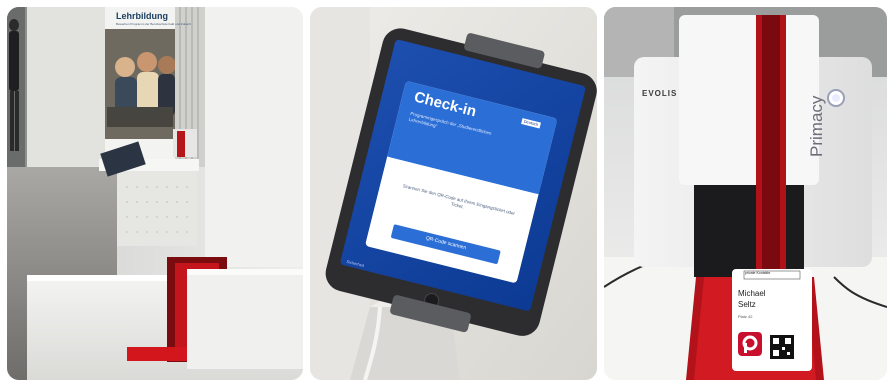 The height and width of the screenshot is (387, 895). I want to click on language-selector: Deutsch, so click(531, 123).